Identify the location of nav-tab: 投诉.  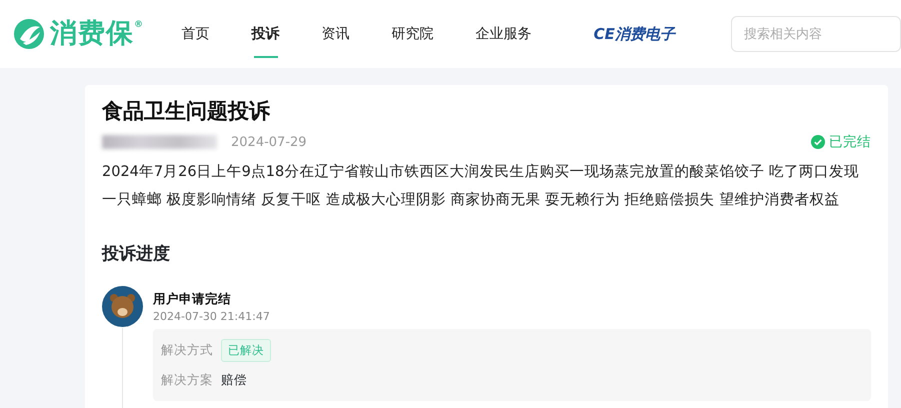
(266, 34).